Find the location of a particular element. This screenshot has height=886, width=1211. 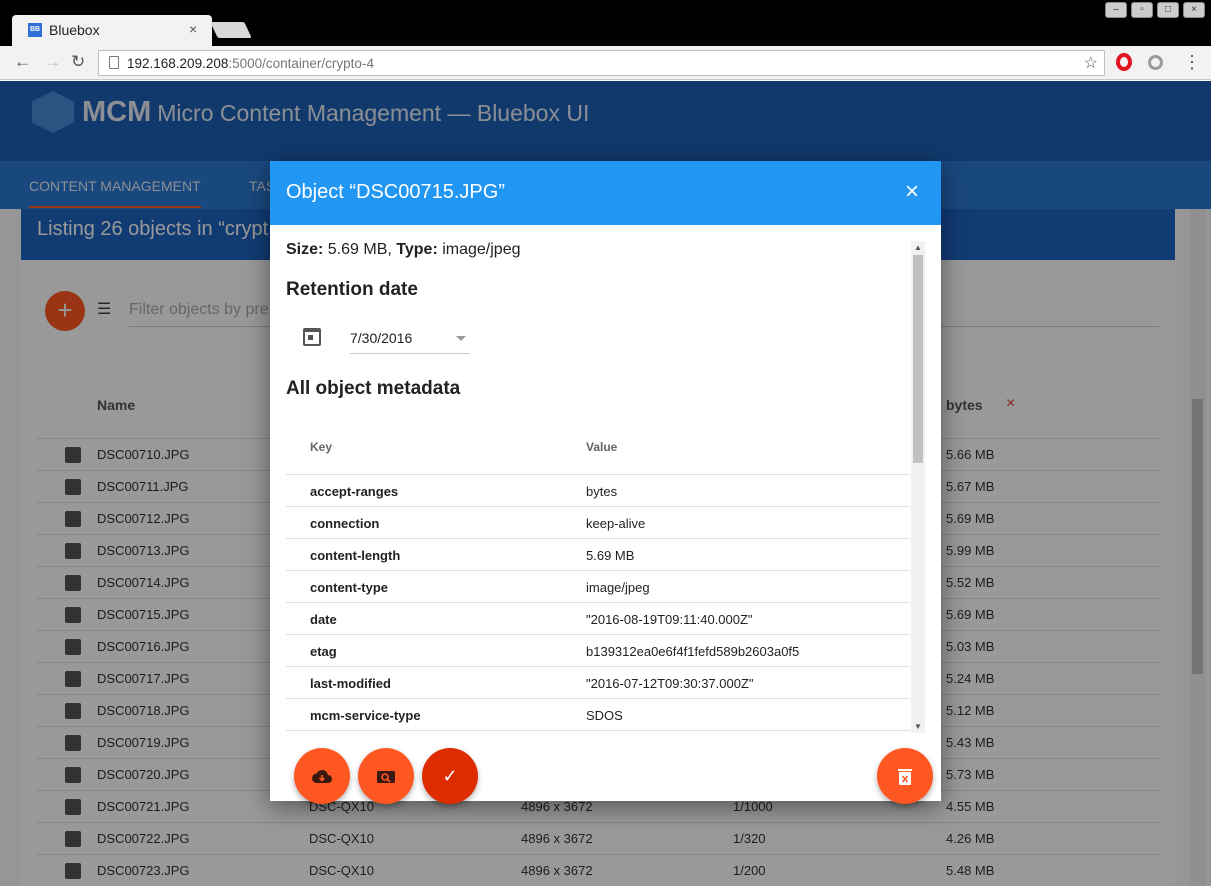

window-controls: – ▫ □ × is located at coordinates (1155, 10).